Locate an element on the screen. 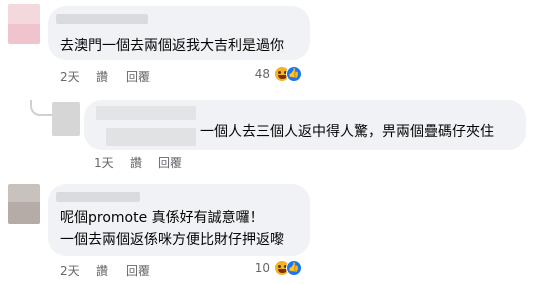 This screenshot has height=284, width=538. reaction-count: 48 is located at coordinates (262, 74).